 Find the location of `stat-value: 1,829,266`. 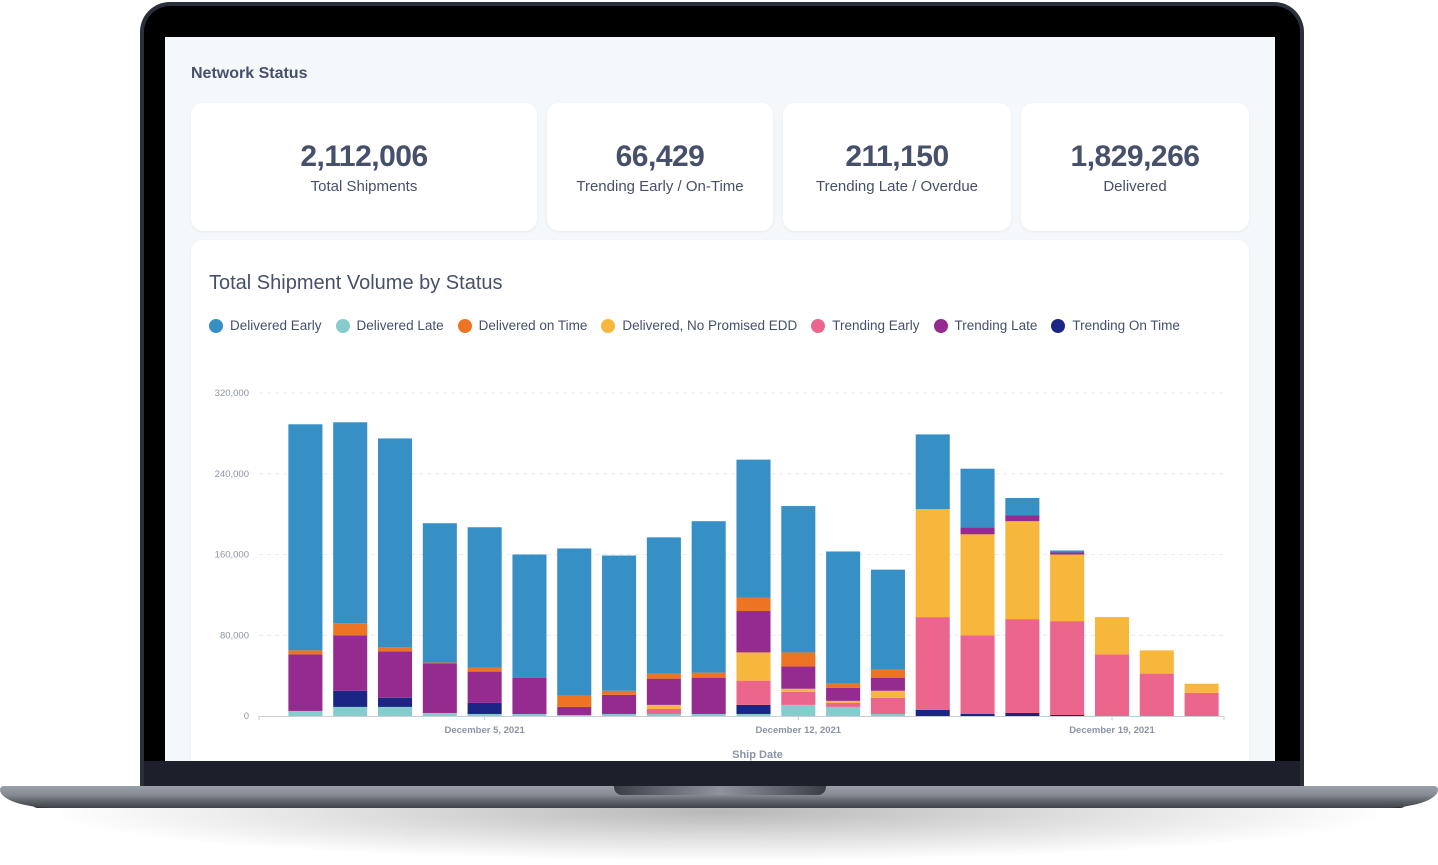

stat-value: 1,829,266 is located at coordinates (1135, 156).